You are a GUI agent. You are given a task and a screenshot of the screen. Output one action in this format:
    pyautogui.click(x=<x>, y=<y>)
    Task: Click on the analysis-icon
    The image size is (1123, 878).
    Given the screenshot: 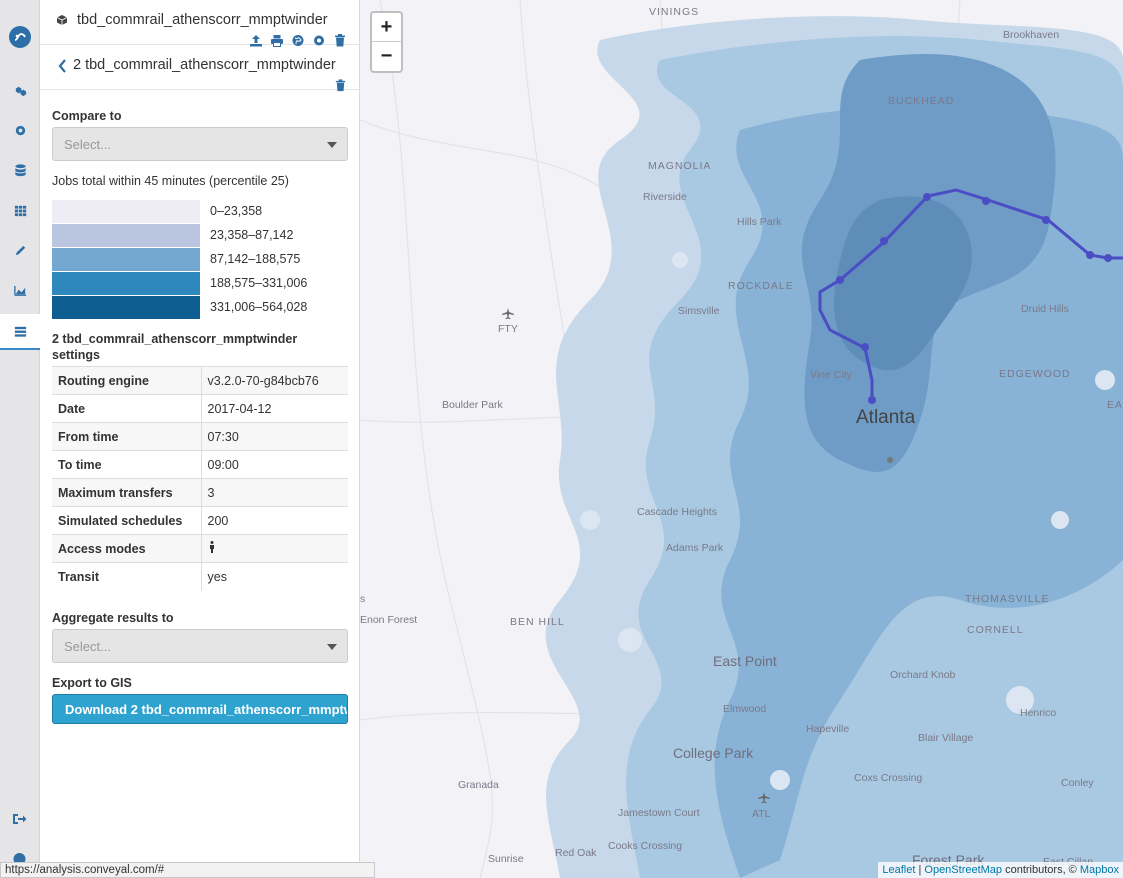 What is the action you would take?
    pyautogui.click(x=20, y=332)
    